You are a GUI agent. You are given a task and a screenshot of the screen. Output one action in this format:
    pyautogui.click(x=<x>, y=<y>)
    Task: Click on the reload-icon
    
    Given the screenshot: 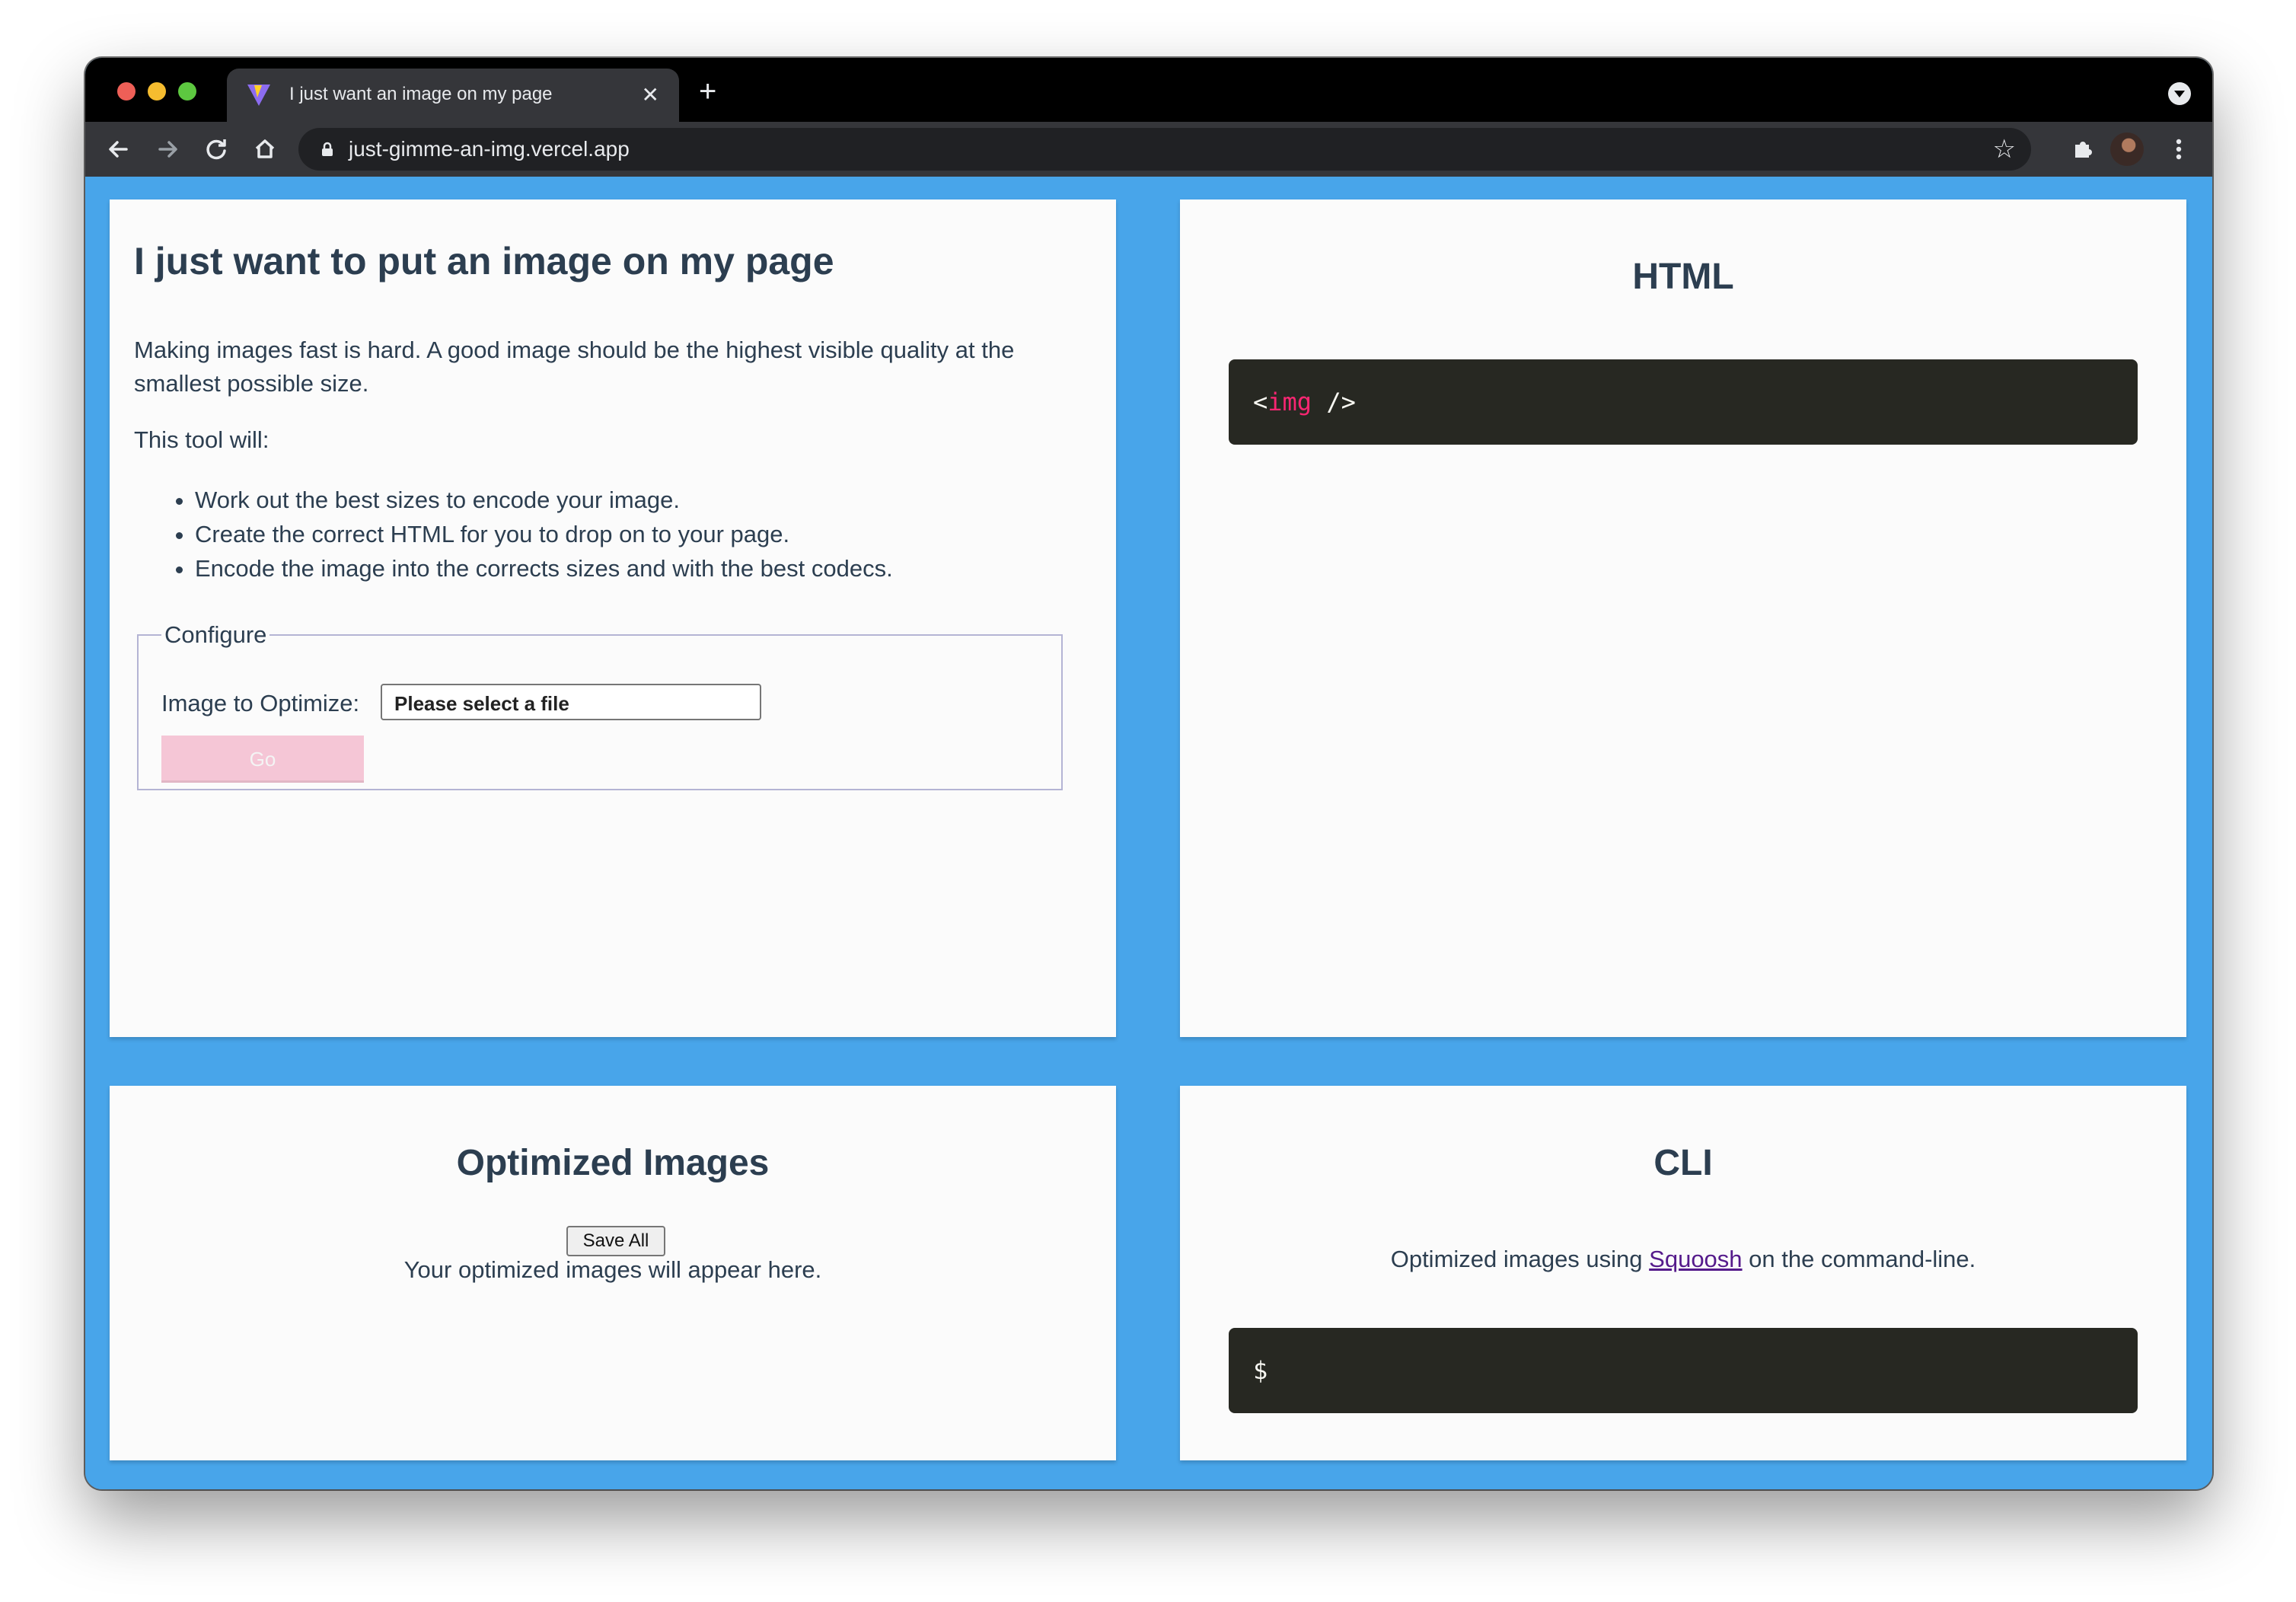 What is the action you would take?
    pyautogui.click(x=216, y=149)
    